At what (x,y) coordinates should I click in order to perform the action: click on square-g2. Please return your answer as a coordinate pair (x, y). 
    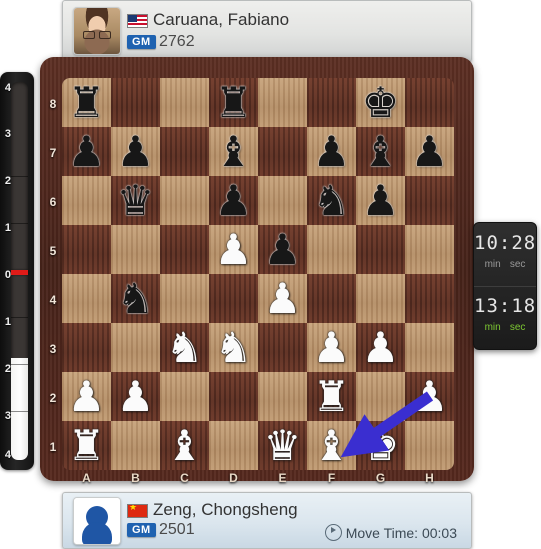
    Looking at the image, I should click on (380, 396).